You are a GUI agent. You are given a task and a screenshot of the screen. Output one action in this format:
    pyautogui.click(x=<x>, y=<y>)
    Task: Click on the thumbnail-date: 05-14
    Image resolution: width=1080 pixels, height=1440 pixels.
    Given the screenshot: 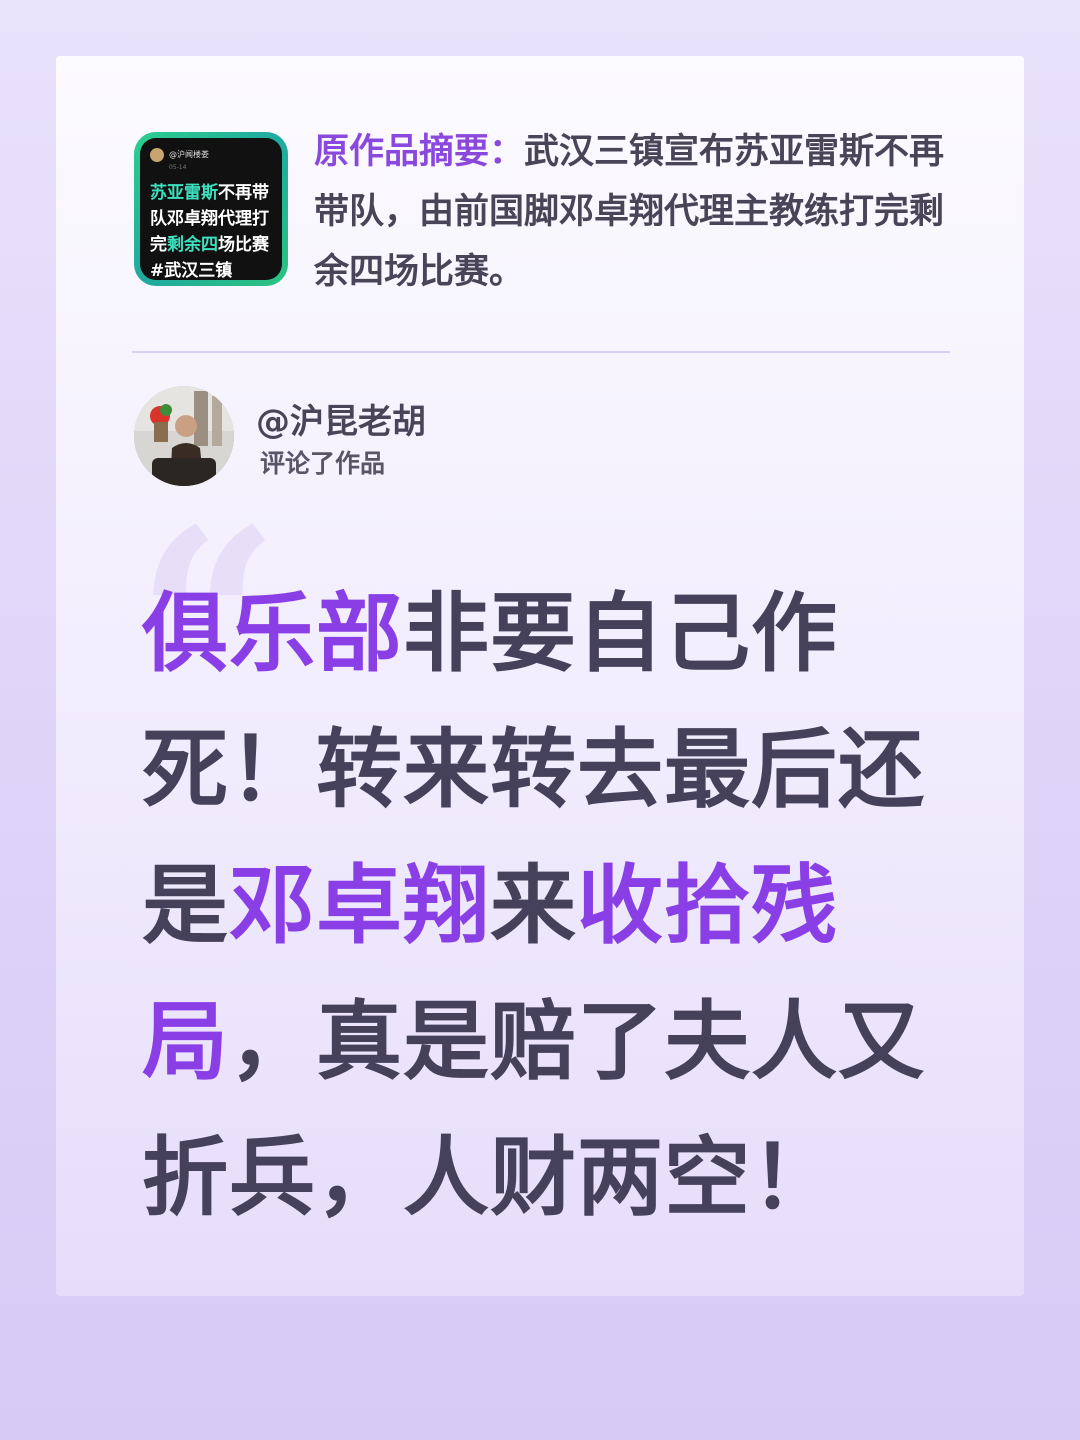 What is the action you would take?
    pyautogui.click(x=178, y=167)
    